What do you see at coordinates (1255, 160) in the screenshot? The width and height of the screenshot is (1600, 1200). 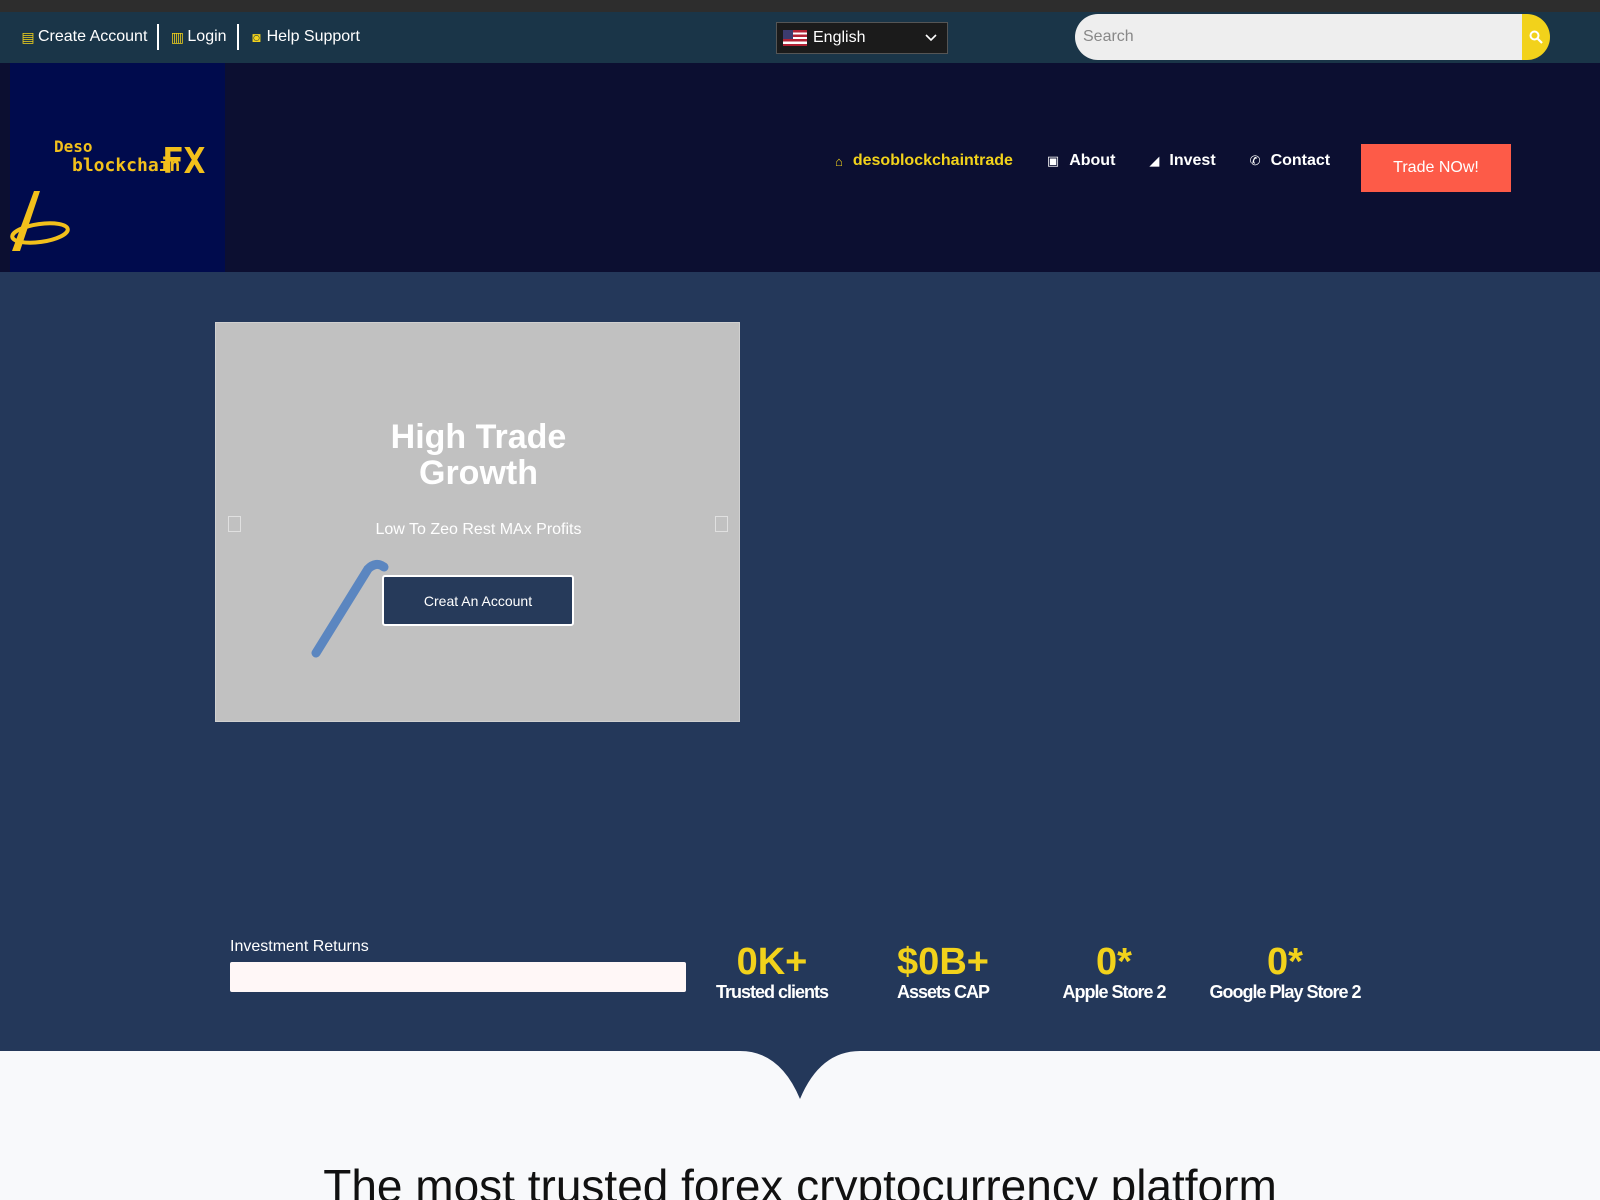 I see `phone-icon: ✆` at bounding box center [1255, 160].